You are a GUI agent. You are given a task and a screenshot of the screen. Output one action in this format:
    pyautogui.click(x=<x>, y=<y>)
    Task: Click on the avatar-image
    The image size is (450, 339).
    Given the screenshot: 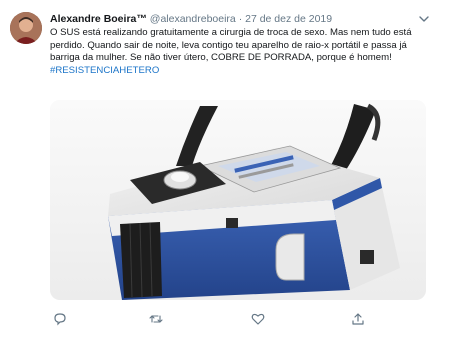 What is the action you would take?
    pyautogui.click(x=26, y=28)
    